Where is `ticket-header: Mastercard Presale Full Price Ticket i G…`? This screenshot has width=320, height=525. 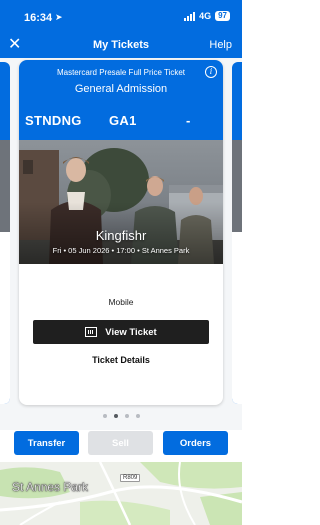
ticket-header: Mastercard Presale Full Price Ticket i G… is located at coordinates (121, 100).